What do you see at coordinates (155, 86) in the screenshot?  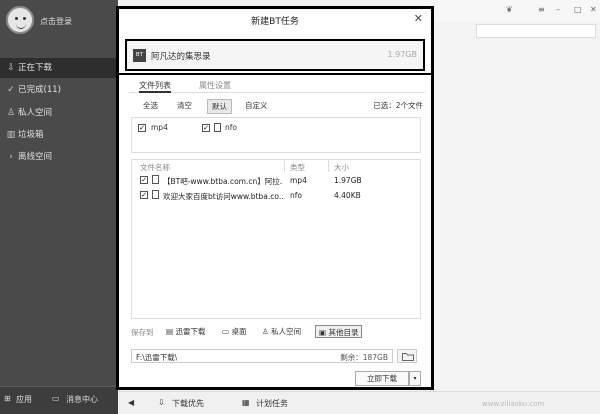 I see `tab-file-list: 文件列表` at bounding box center [155, 86].